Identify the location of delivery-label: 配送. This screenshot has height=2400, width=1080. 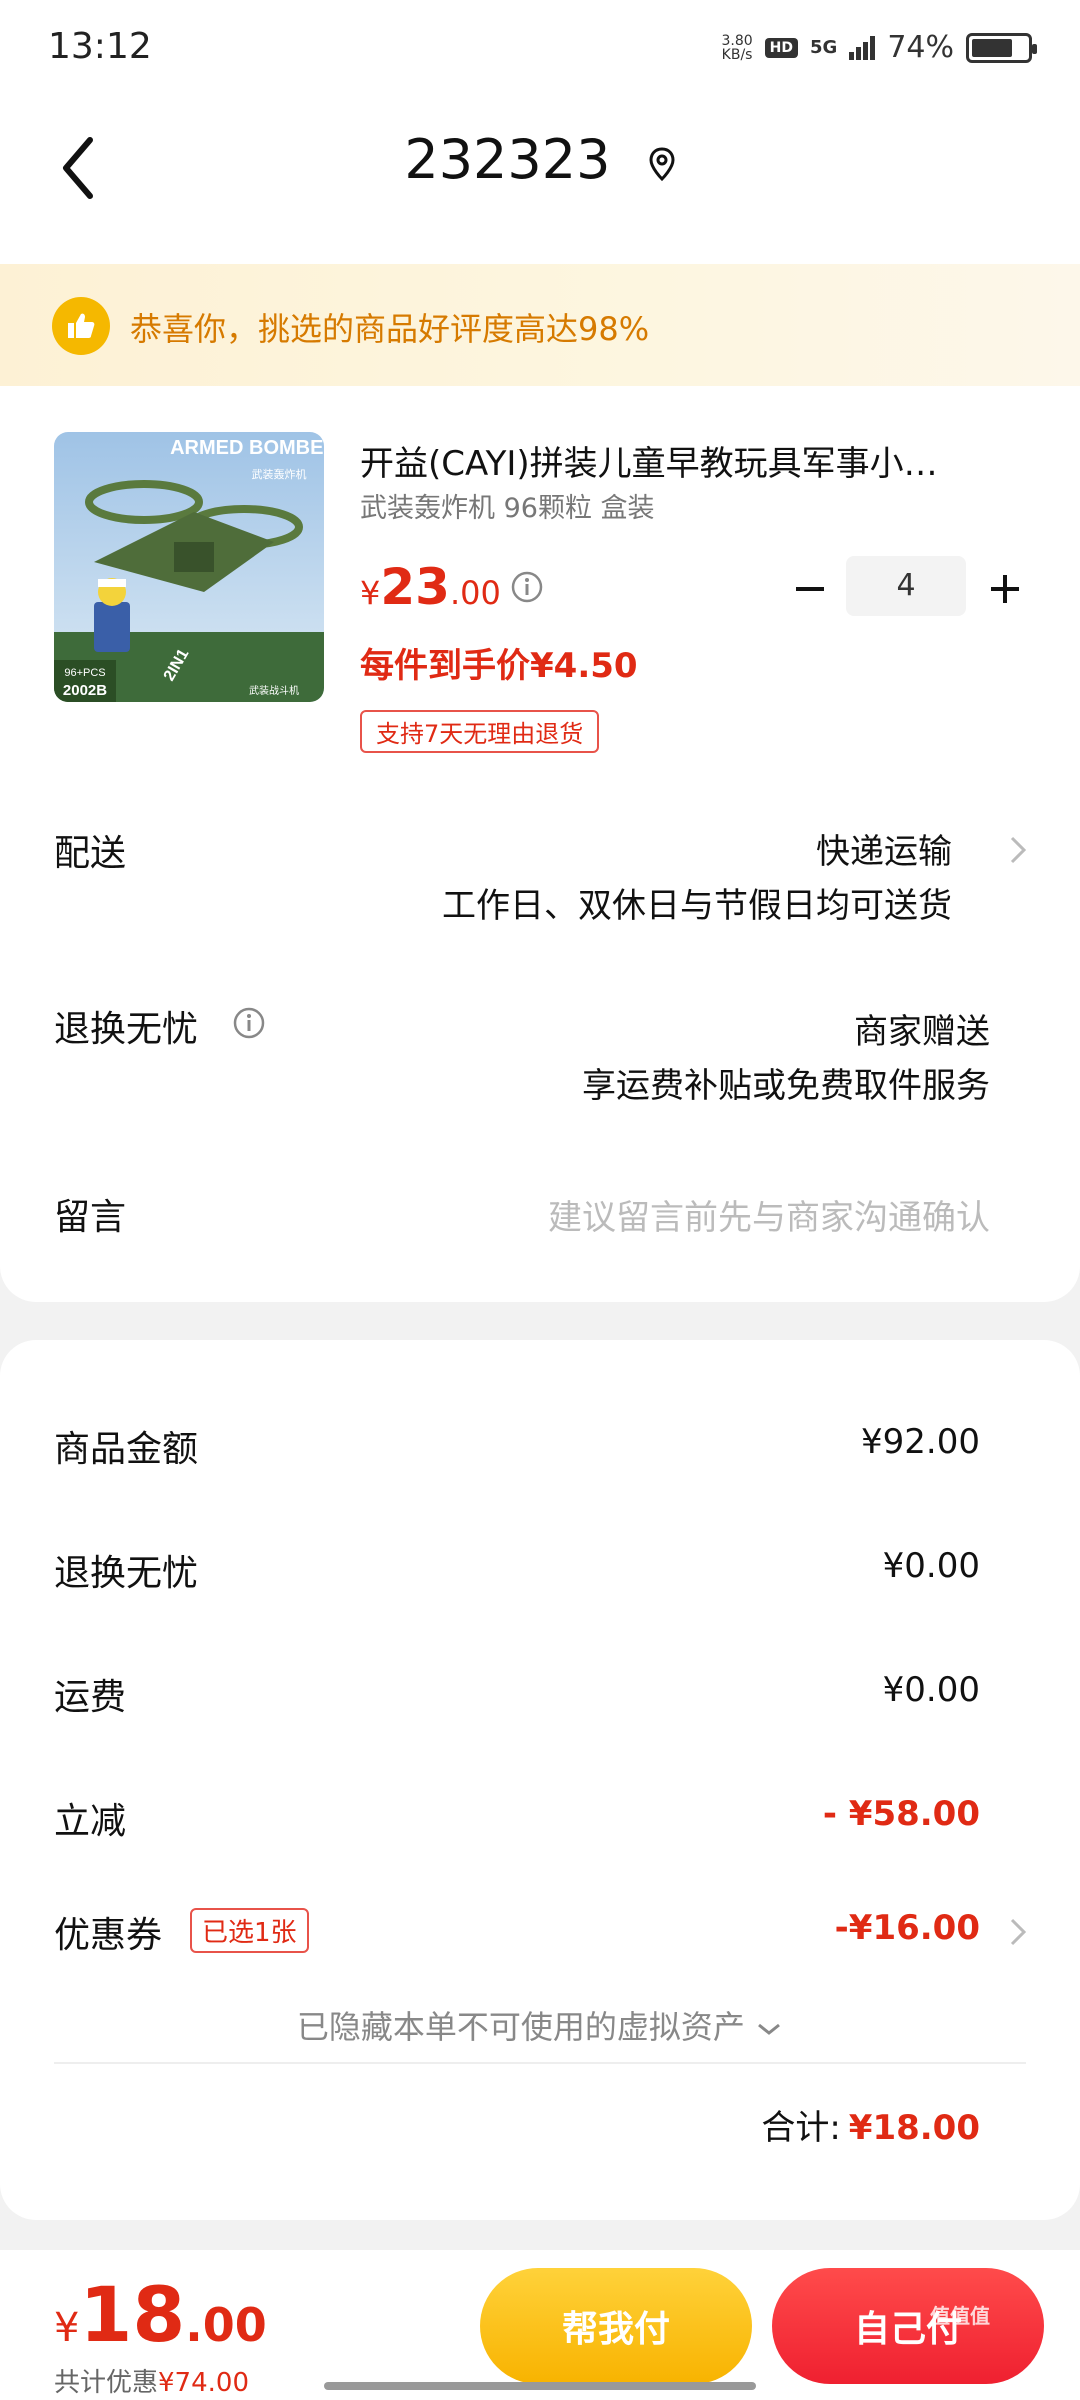
(90, 853).